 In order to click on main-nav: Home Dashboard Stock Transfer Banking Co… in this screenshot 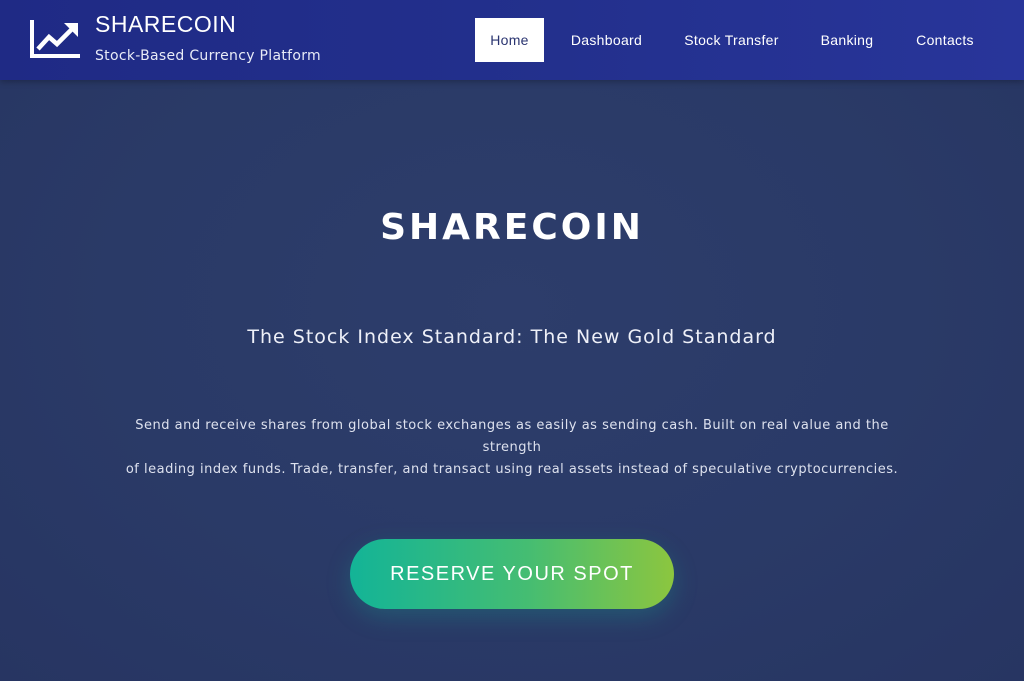, I will do `click(732, 40)`.